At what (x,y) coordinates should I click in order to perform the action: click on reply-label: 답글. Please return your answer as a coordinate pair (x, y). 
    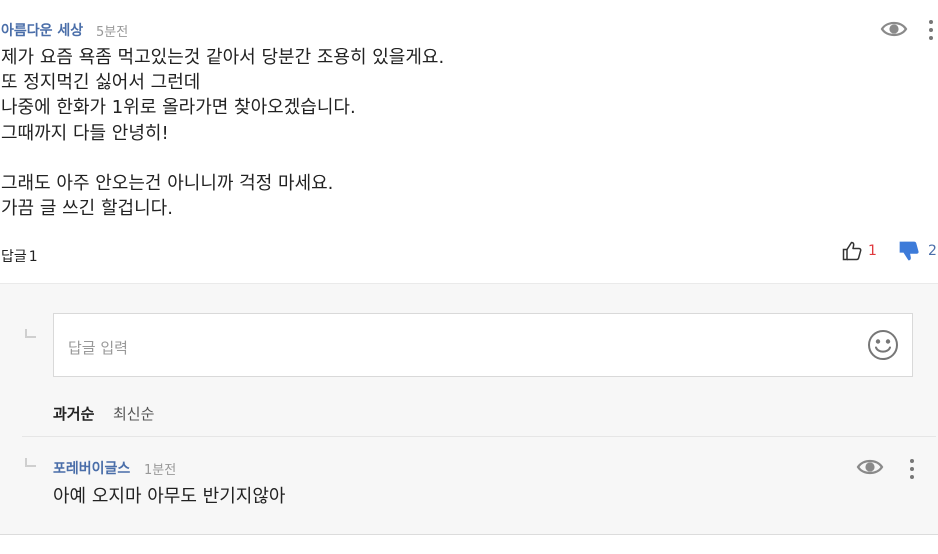
    Looking at the image, I should click on (14, 257).